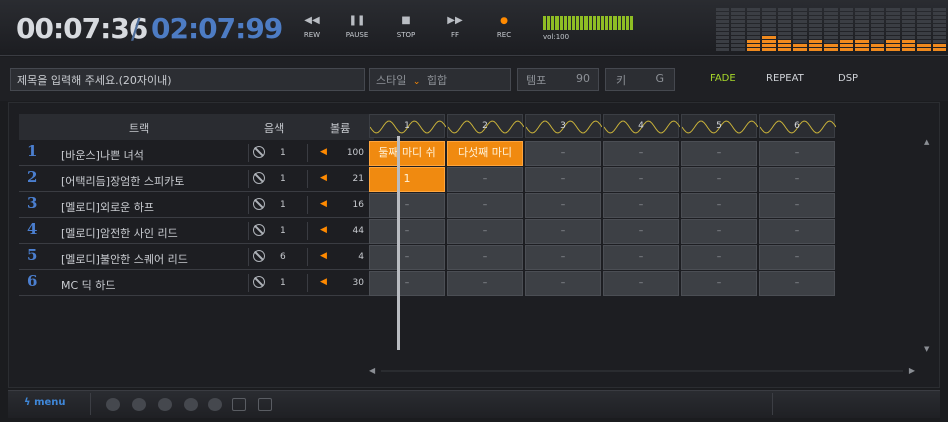 The width and height of the screenshot is (948, 422). What do you see at coordinates (407, 126) in the screenshot?
I see `bar-header: 1` at bounding box center [407, 126].